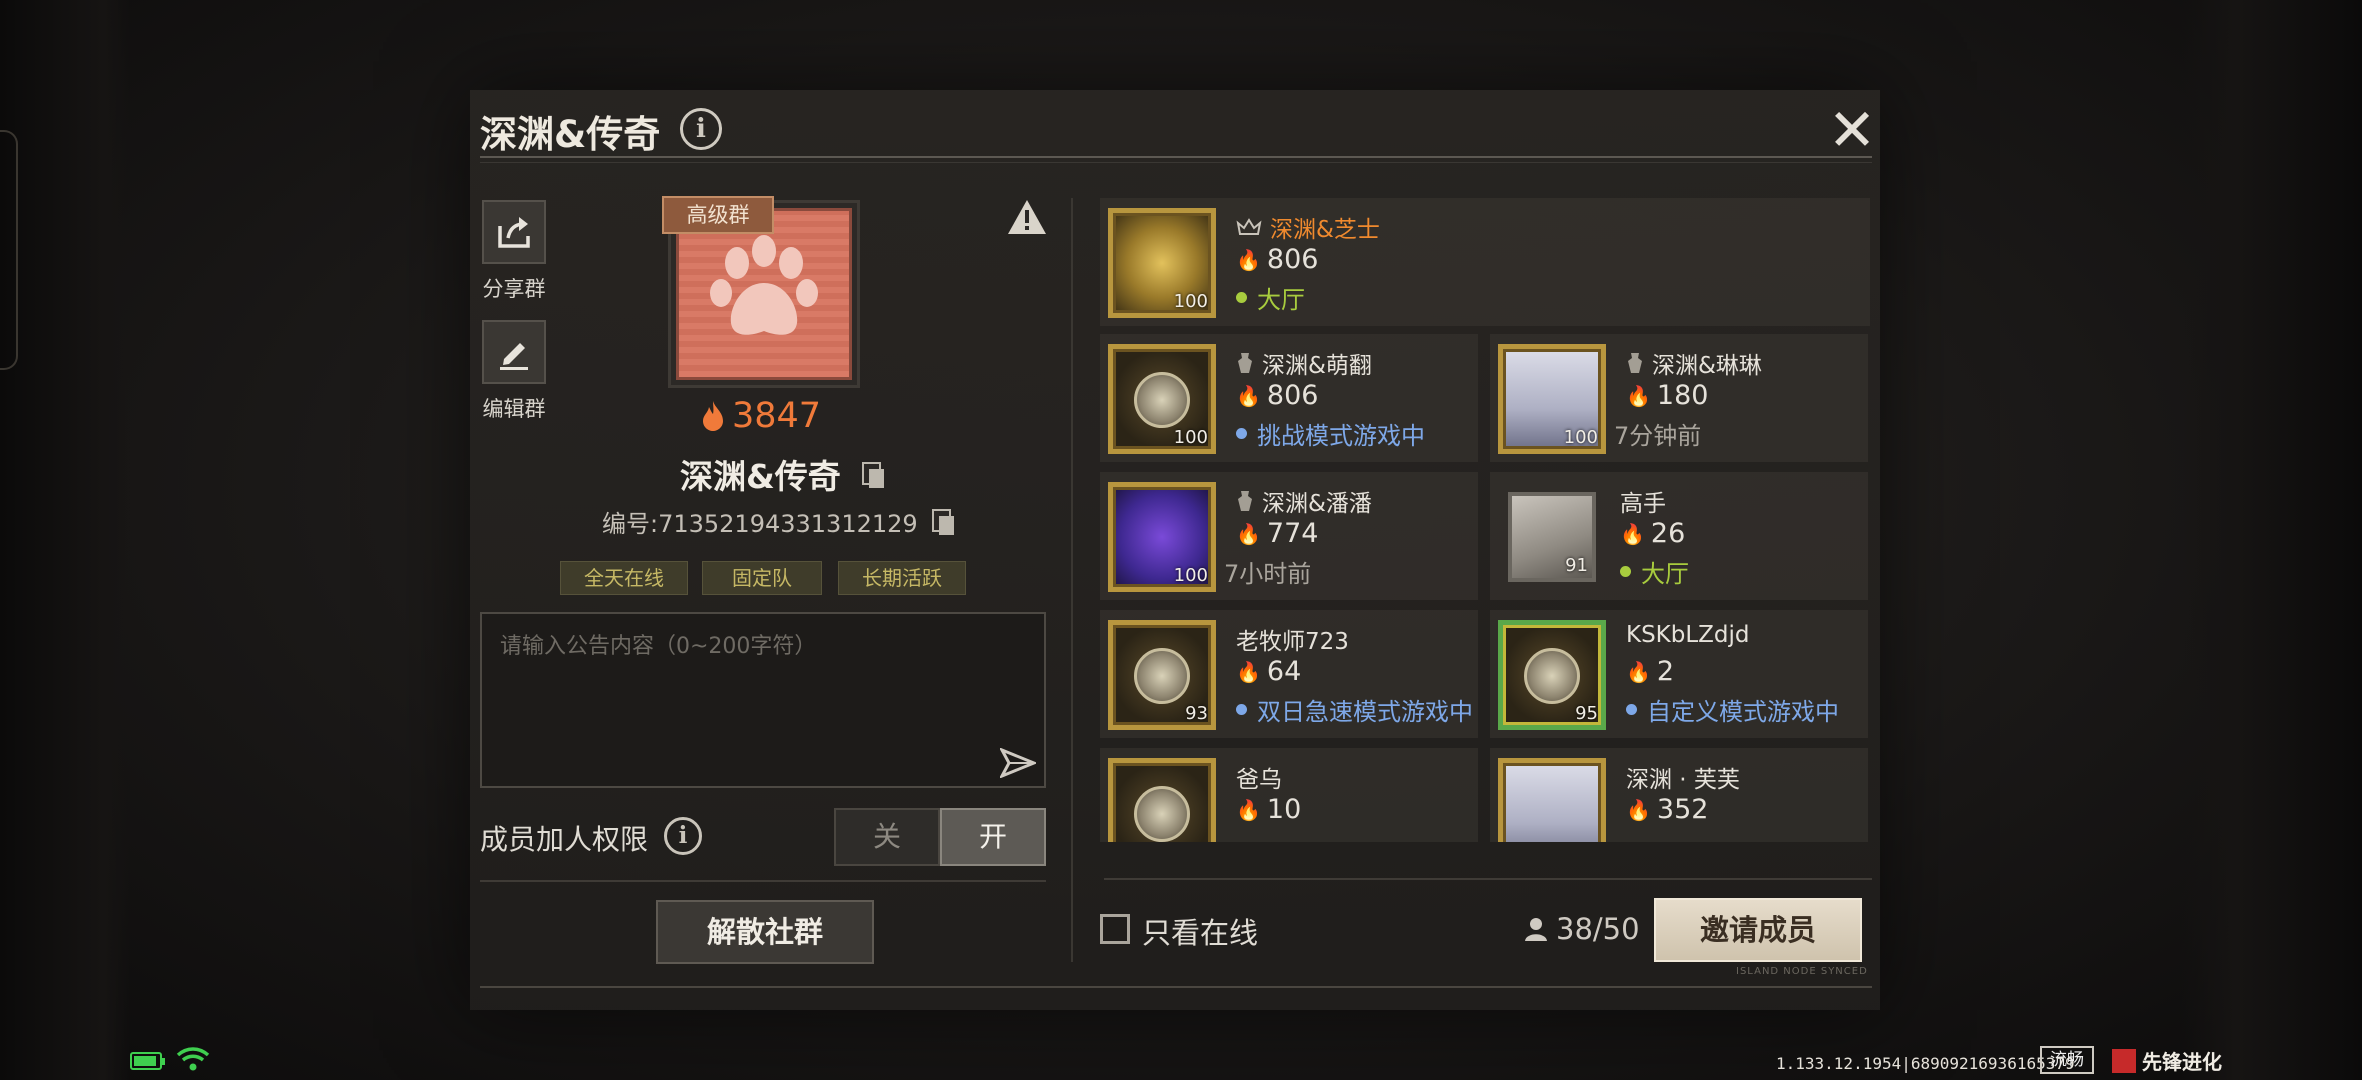 Image resolution: width=2362 pixels, height=1080 pixels. What do you see at coordinates (1679, 674) in the screenshot?
I see `member-card: 95 KSKbLZdjd 🔥 2 自定义模式游戏中` at bounding box center [1679, 674].